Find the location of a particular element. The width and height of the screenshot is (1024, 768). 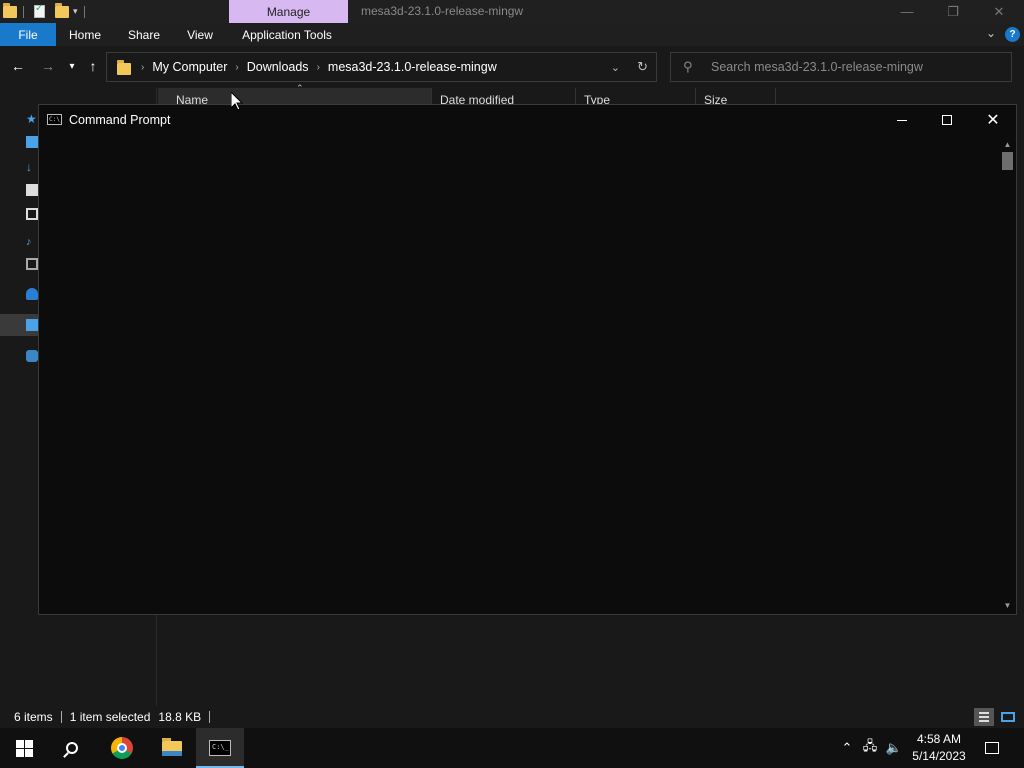

taskbar-command-prompt: C:\_ is located at coordinates (220, 748).